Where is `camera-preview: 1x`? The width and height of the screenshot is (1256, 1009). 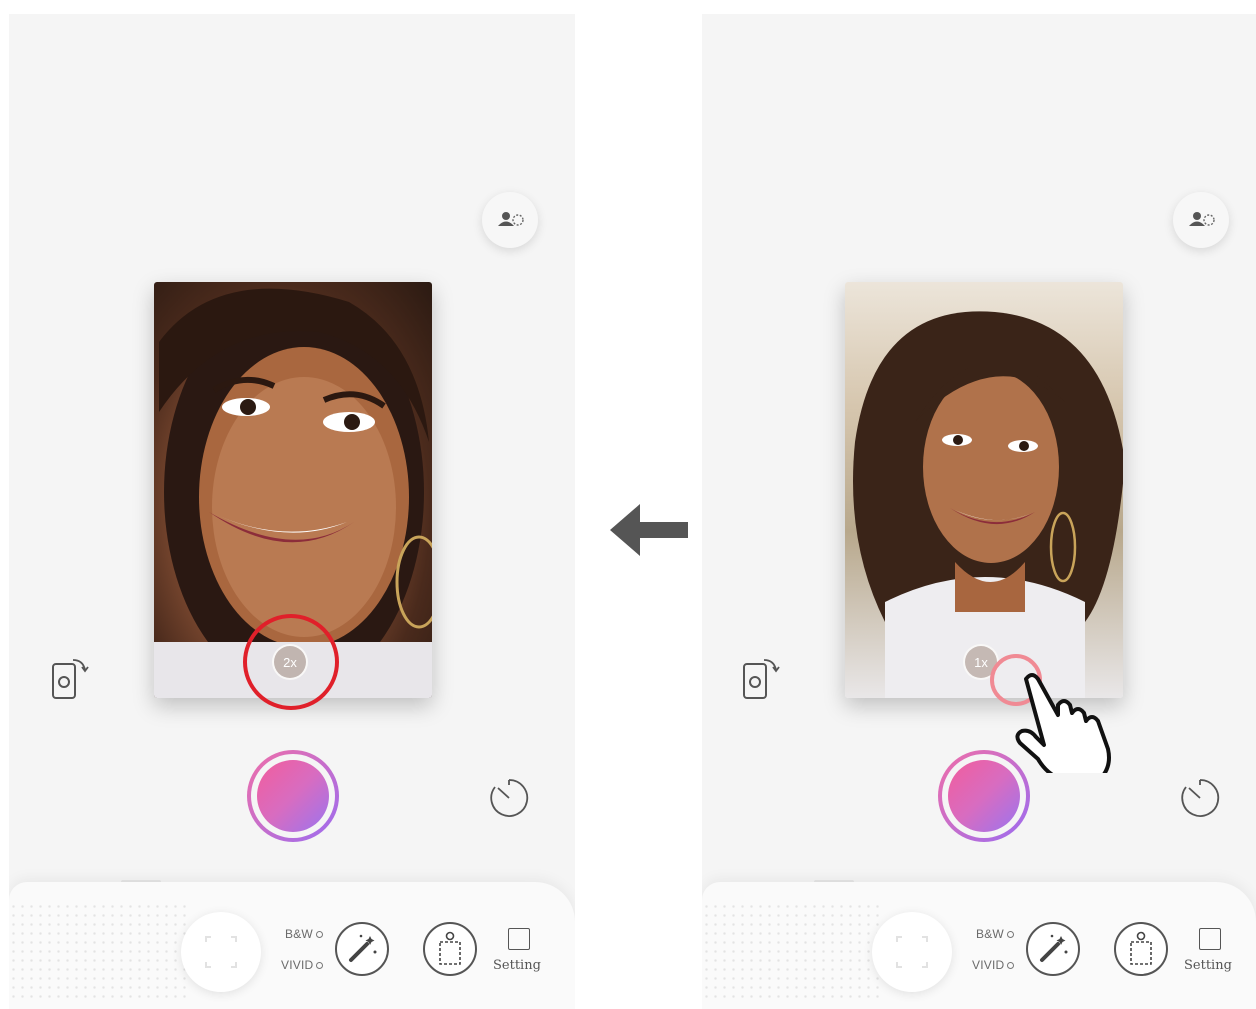 camera-preview: 1x is located at coordinates (984, 490).